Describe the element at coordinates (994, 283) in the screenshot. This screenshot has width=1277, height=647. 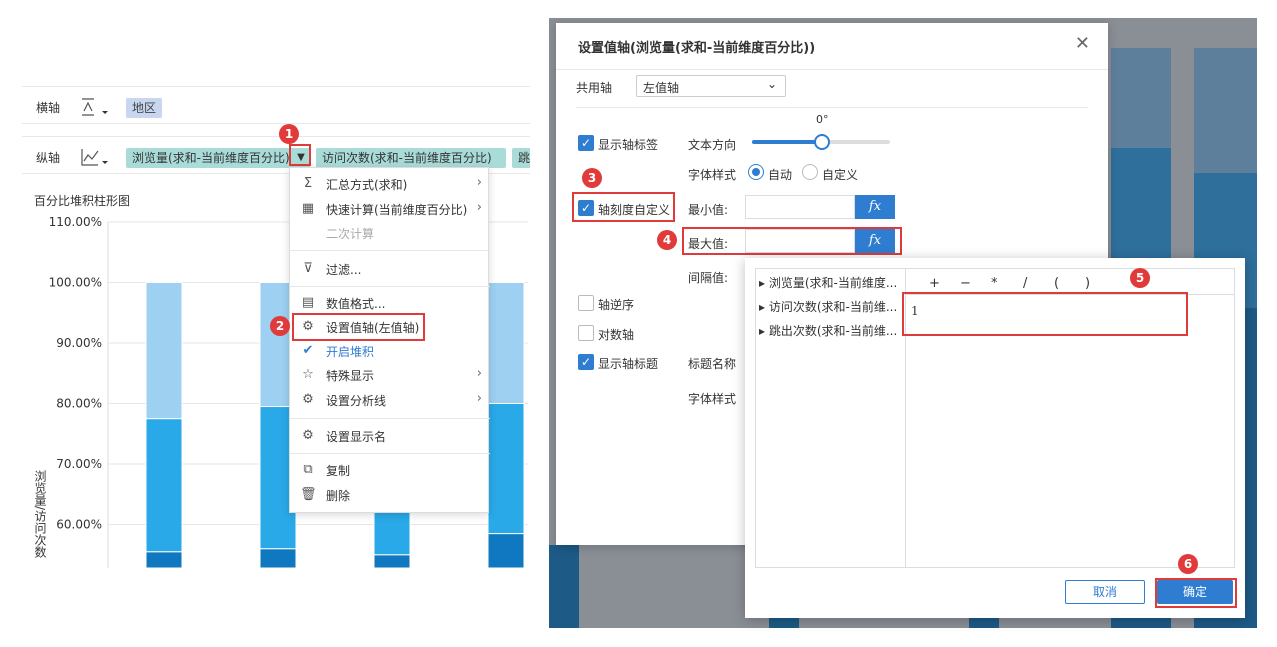
I see `op-multiply: *` at that location.